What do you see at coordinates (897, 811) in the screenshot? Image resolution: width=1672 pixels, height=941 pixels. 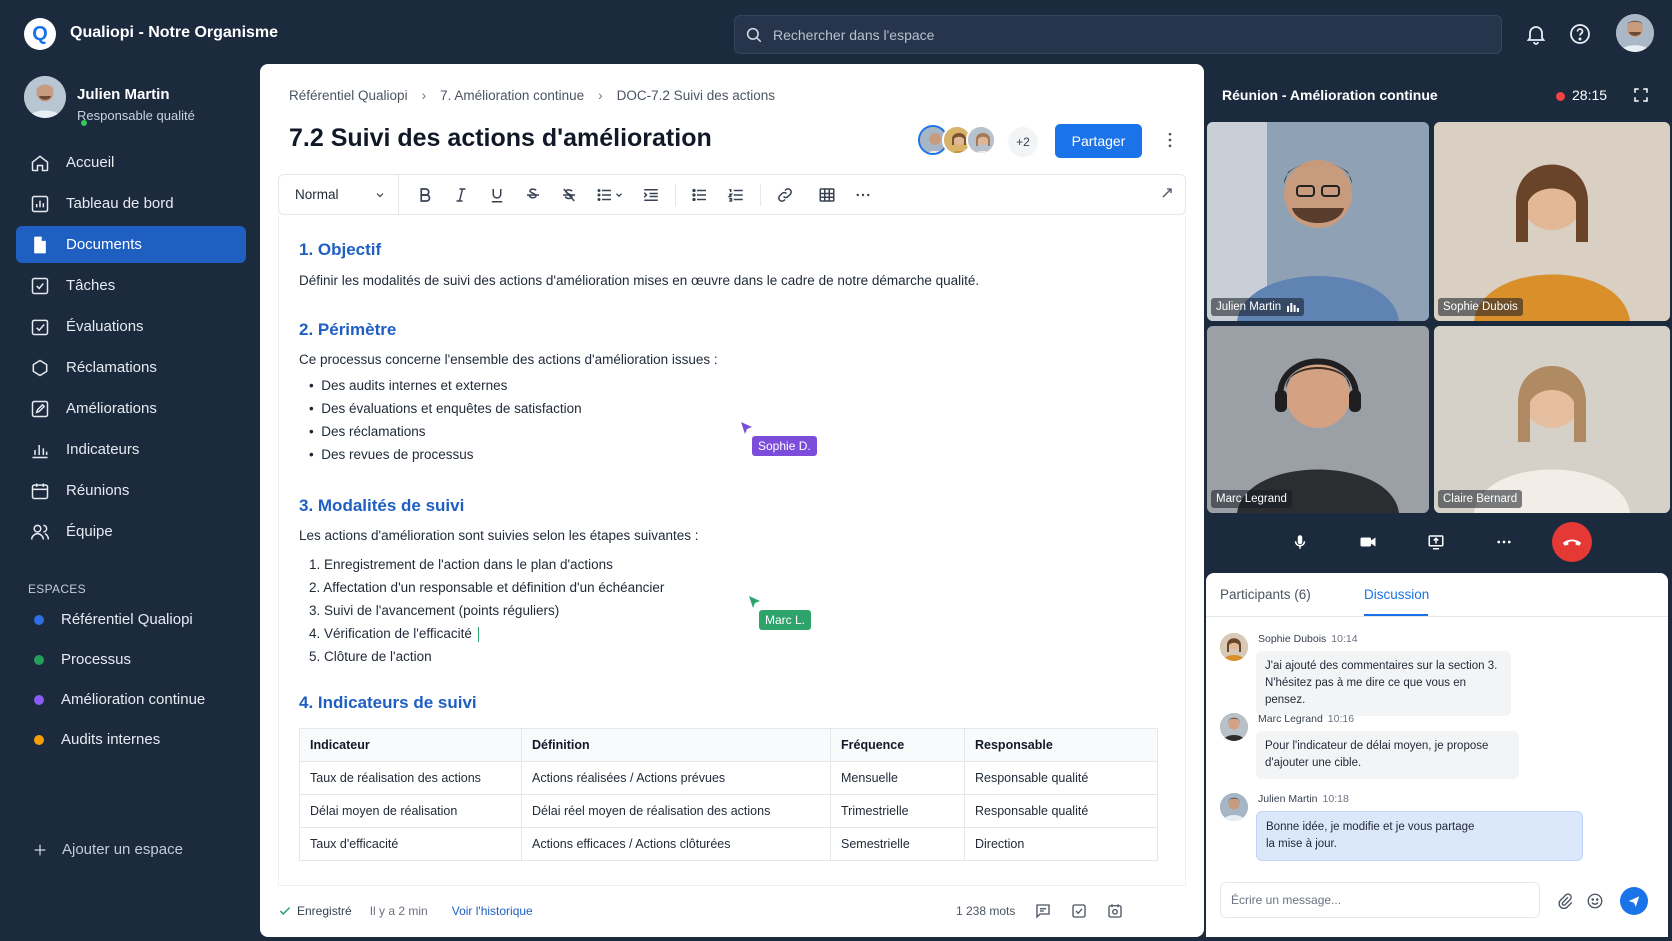 I see `table-cell: Trimestrielle` at bounding box center [897, 811].